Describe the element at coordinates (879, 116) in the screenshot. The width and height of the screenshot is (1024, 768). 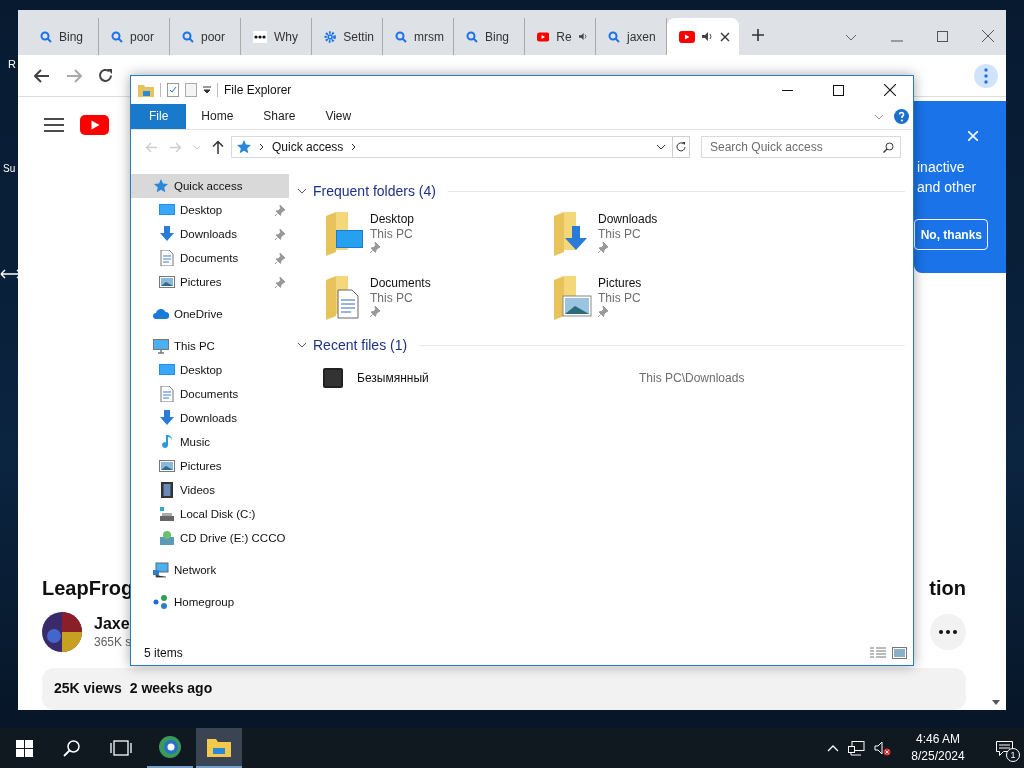
I see `expand-ribbon-icon` at that location.